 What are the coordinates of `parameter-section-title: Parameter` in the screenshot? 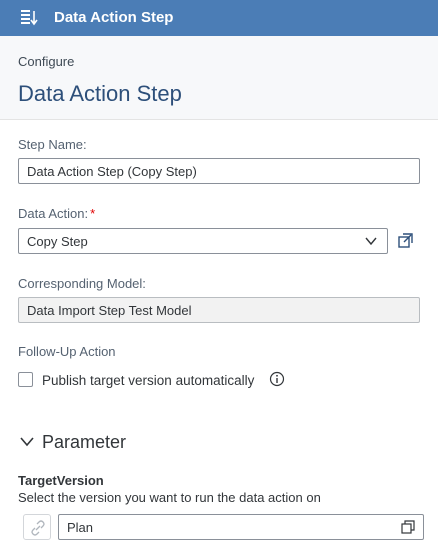 It's located at (84, 442).